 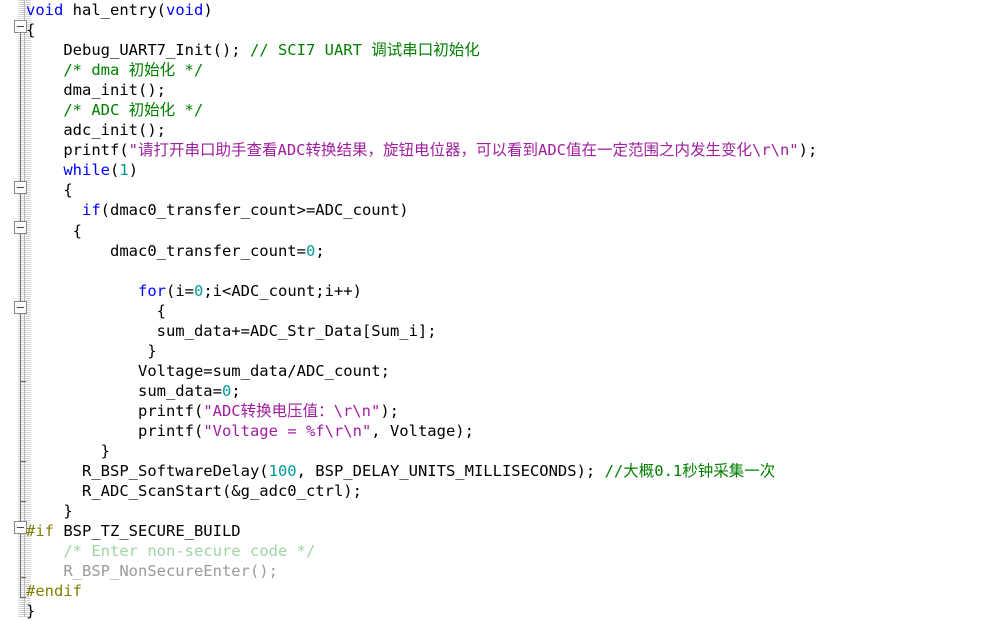 What do you see at coordinates (507, 351) in the screenshot?
I see `line-close-brace-for: }` at bounding box center [507, 351].